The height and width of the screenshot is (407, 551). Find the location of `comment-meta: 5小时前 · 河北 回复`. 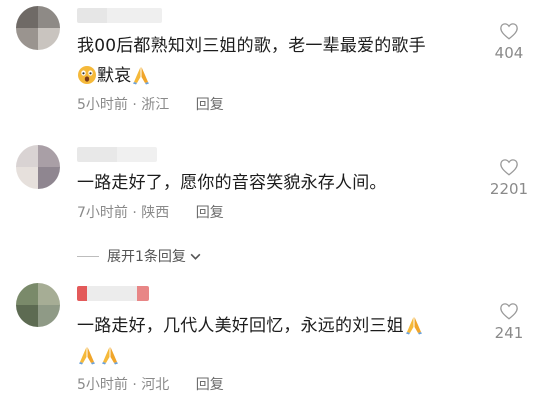

comment-meta: 5小时前 · 河北 回复 is located at coordinates (150, 384).